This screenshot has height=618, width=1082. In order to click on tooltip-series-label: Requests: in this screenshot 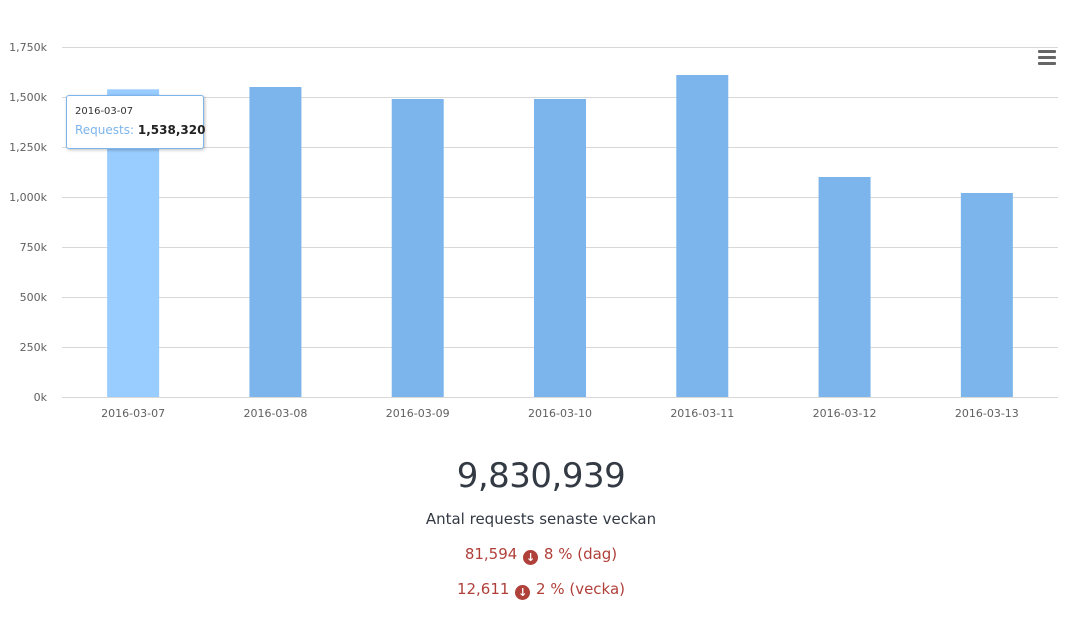, I will do `click(105, 130)`.